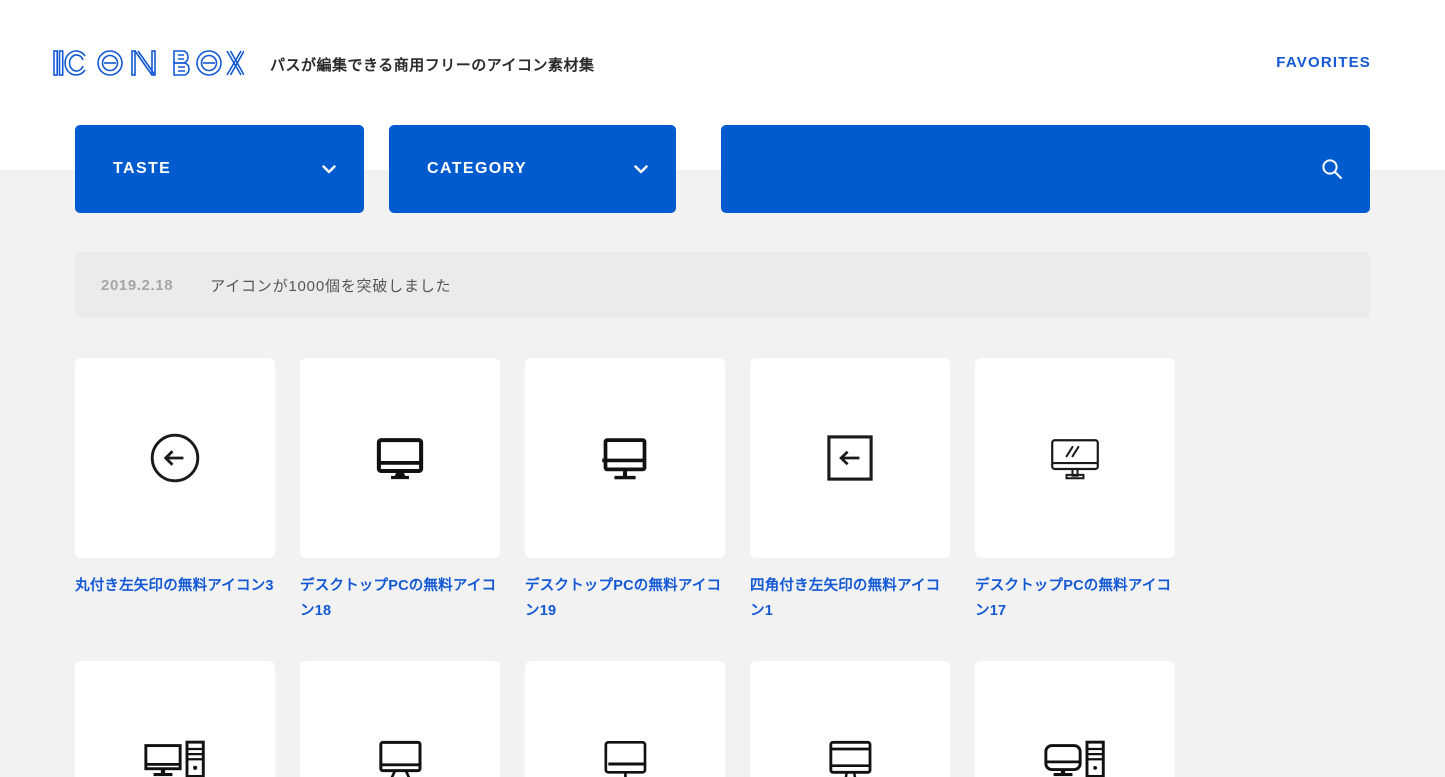 This screenshot has height=777, width=1445. Describe the element at coordinates (1025, 169) in the screenshot. I see `search-input` at that location.